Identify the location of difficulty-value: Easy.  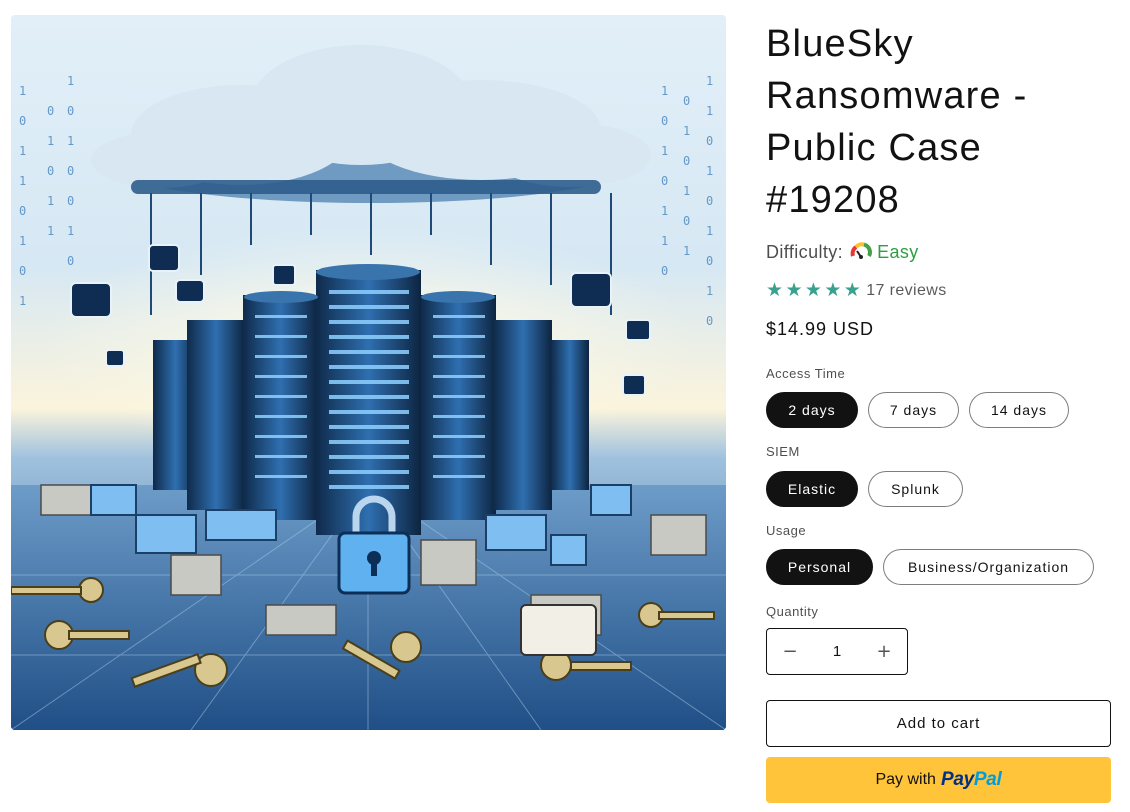
(898, 251).